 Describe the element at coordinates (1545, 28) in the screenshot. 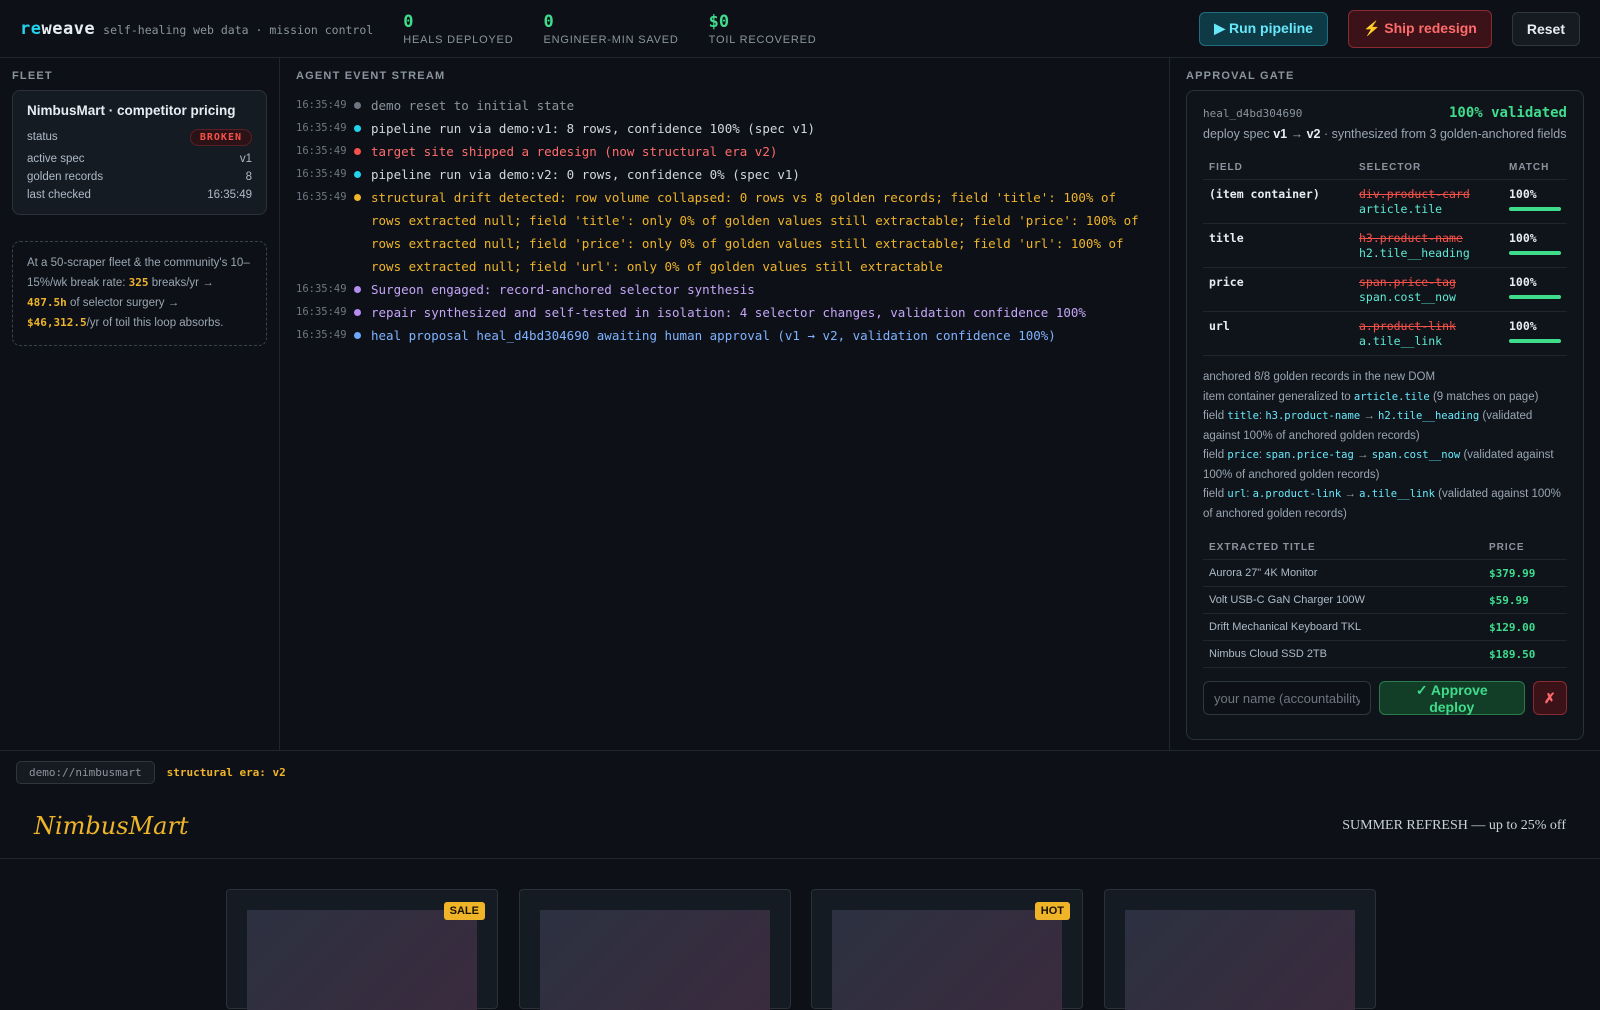

I see `reset-button: Reset` at that location.